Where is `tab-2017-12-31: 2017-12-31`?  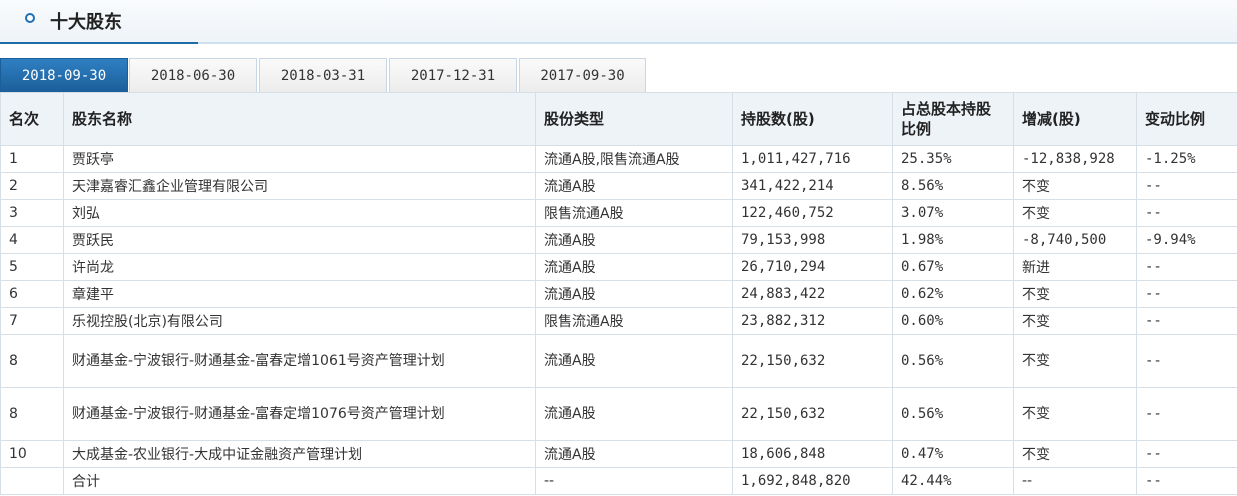 tab-2017-12-31: 2017-12-31 is located at coordinates (453, 75).